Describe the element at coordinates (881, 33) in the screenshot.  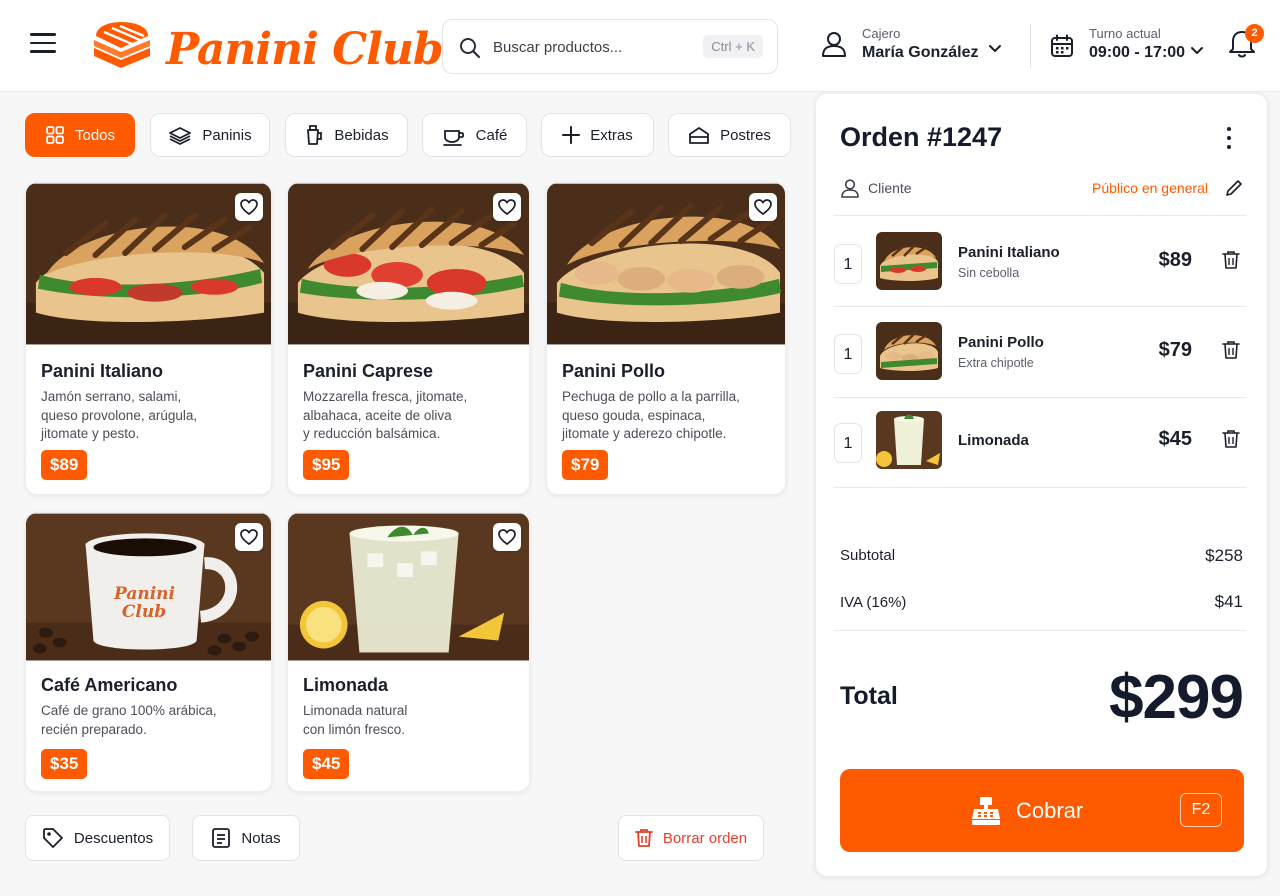
I see `cashier-label: Cajero` at that location.